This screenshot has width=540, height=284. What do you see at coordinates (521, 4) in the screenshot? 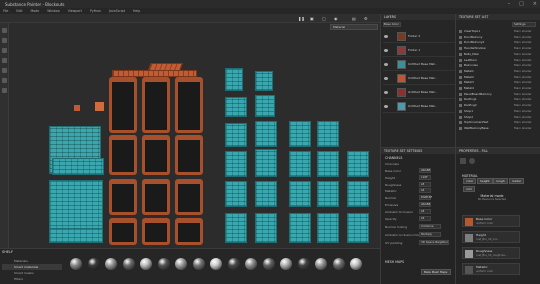
I see `maximize-icon: □` at bounding box center [521, 4].